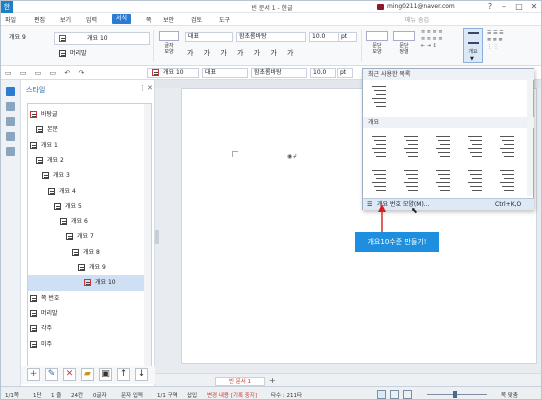 Image resolution: width=542 pixels, height=400 pixels. What do you see at coordinates (142, 88) in the screenshot?
I see `panel-menu-icon: ⋮` at bounding box center [142, 88].